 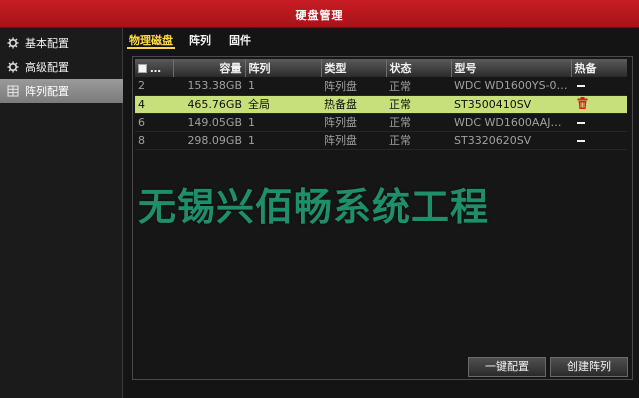 I want to click on array-icon, so click(x=13, y=91).